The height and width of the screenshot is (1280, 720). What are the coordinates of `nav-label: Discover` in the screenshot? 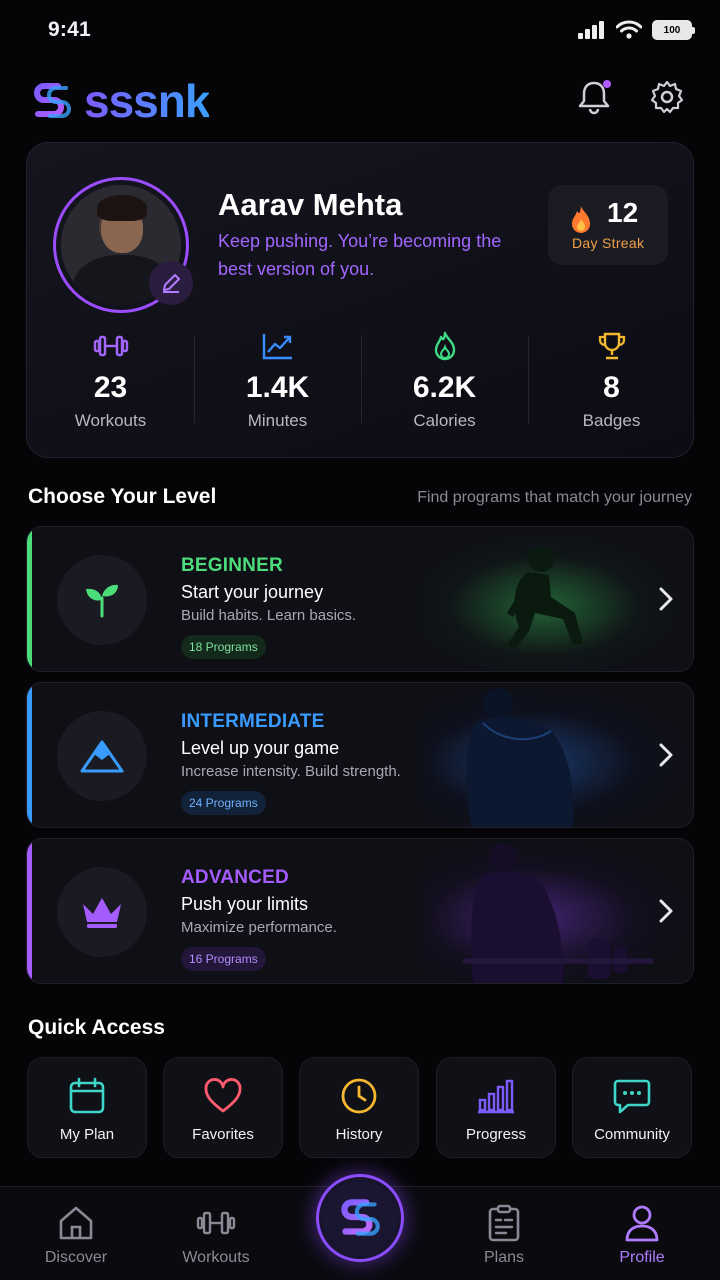 It's located at (76, 1257).